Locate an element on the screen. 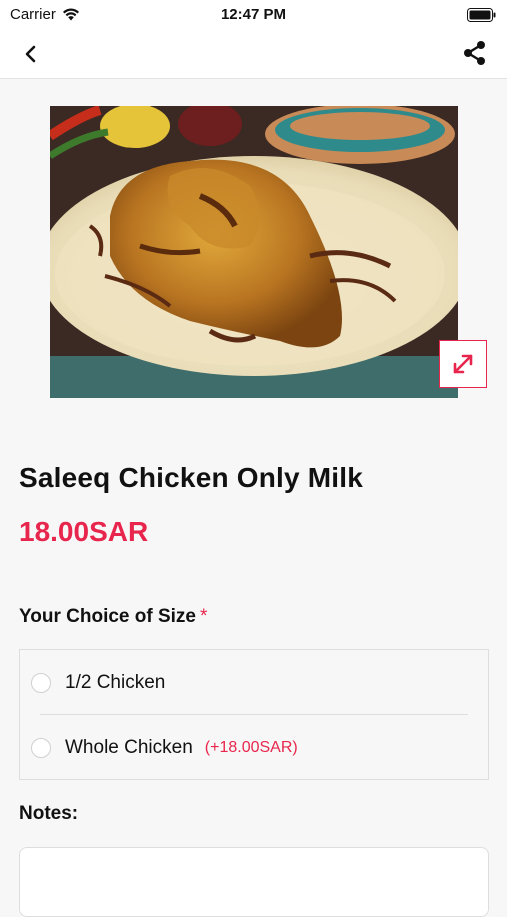  size-option-label: 1/2 Chicken is located at coordinates (115, 682).